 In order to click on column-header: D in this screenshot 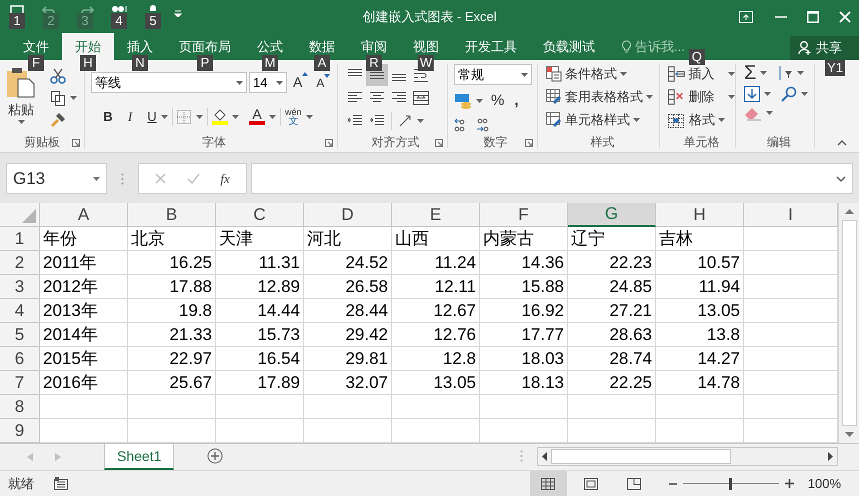, I will do `click(348, 215)`.